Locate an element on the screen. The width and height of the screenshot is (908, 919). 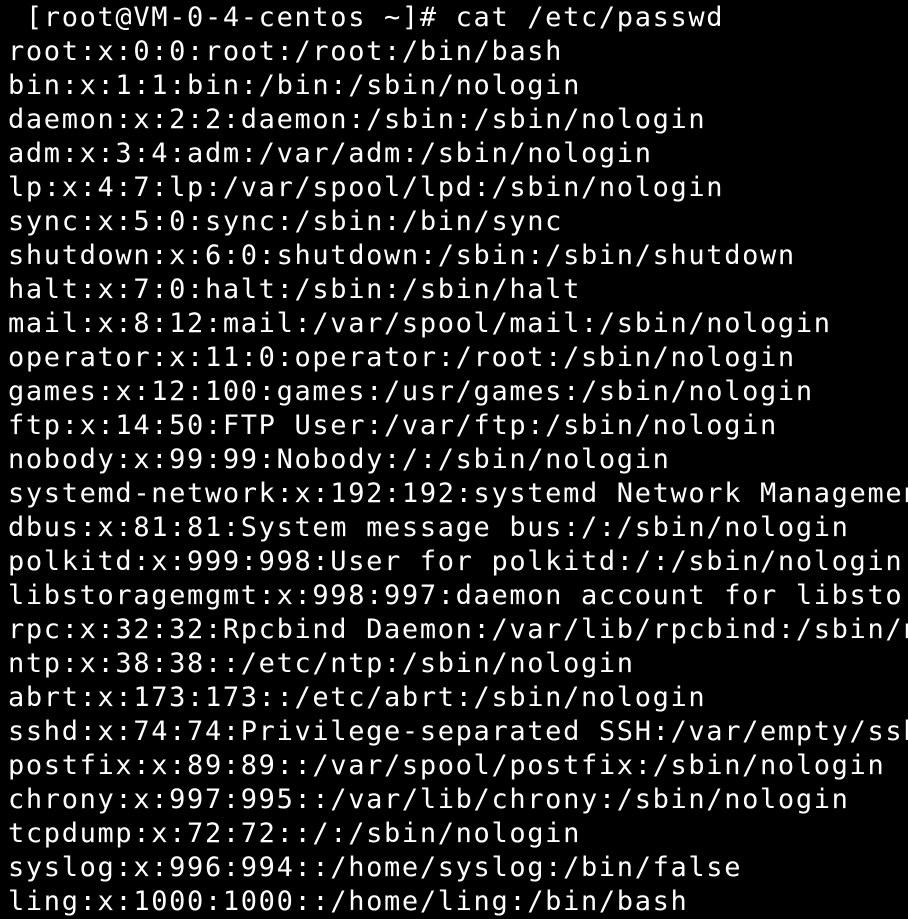
terminal-output-line: sync:x:5:0:sync:/sbin:/bin/sync is located at coordinates (286, 221).